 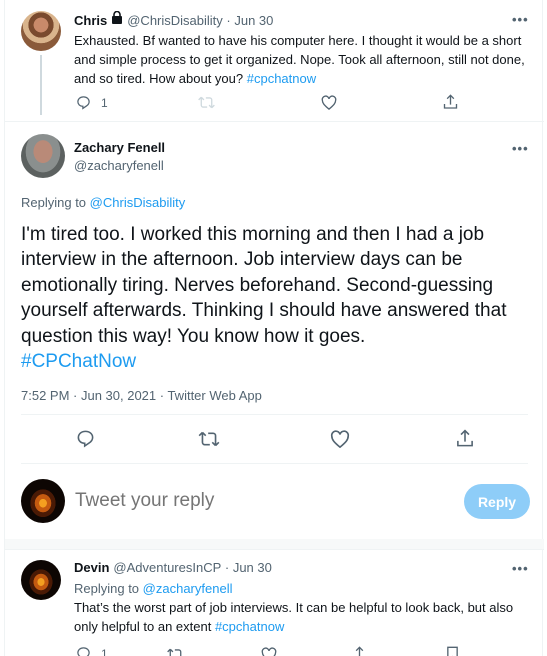 What do you see at coordinates (167, 567) in the screenshot?
I see `author-handle: @AdventuresInCP` at bounding box center [167, 567].